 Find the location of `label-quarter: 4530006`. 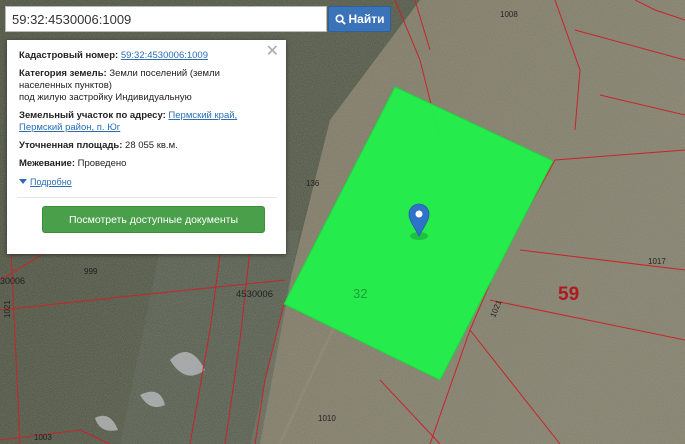

label-quarter: 4530006 is located at coordinates (254, 294).